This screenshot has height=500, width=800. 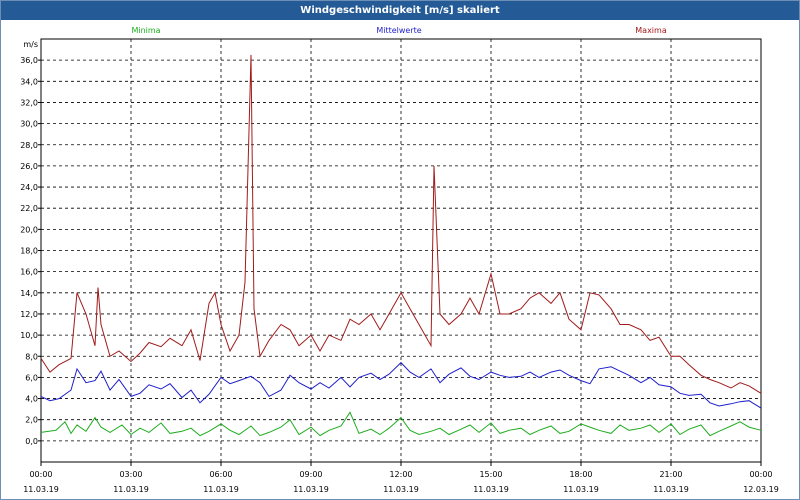 I want to click on y-tick-label: 32,0, so click(x=29, y=102).